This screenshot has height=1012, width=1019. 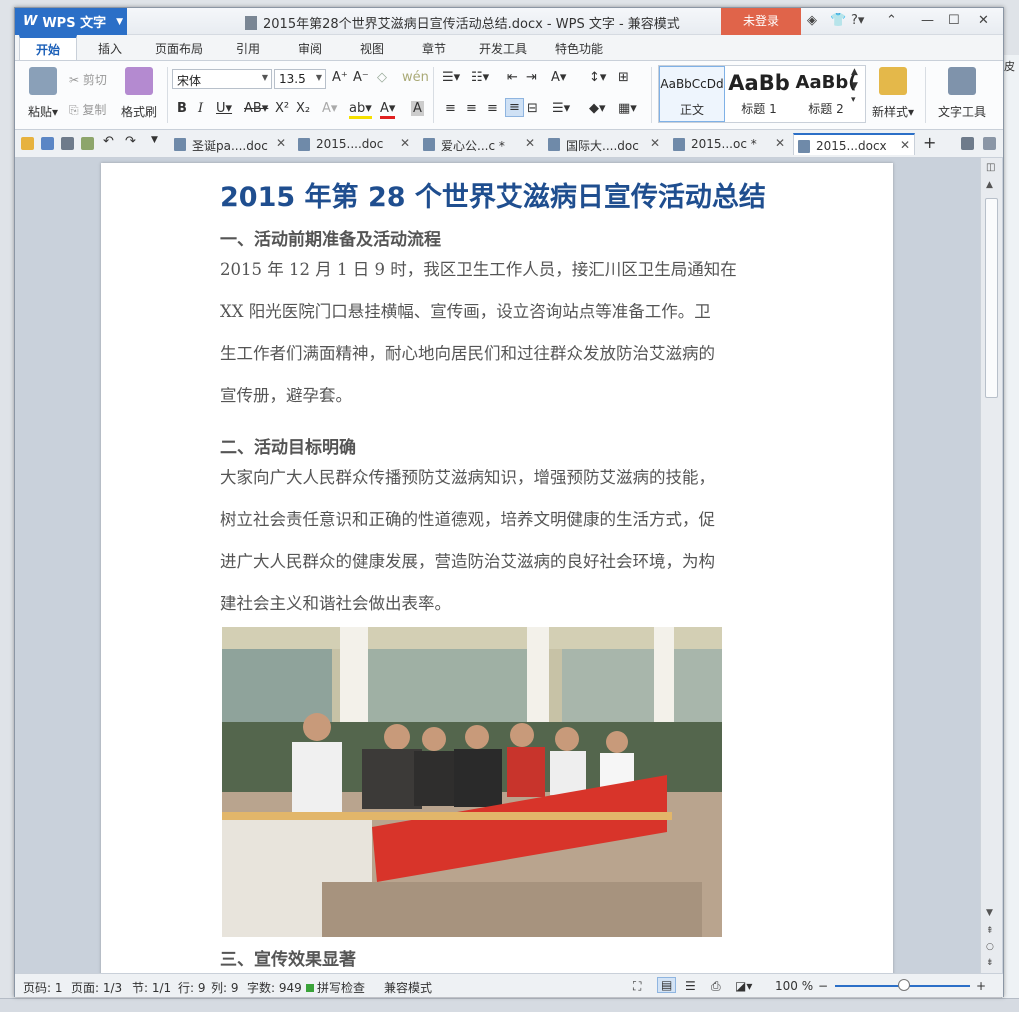 I want to click on format-painter-button: 格式刷, so click(x=139, y=92).